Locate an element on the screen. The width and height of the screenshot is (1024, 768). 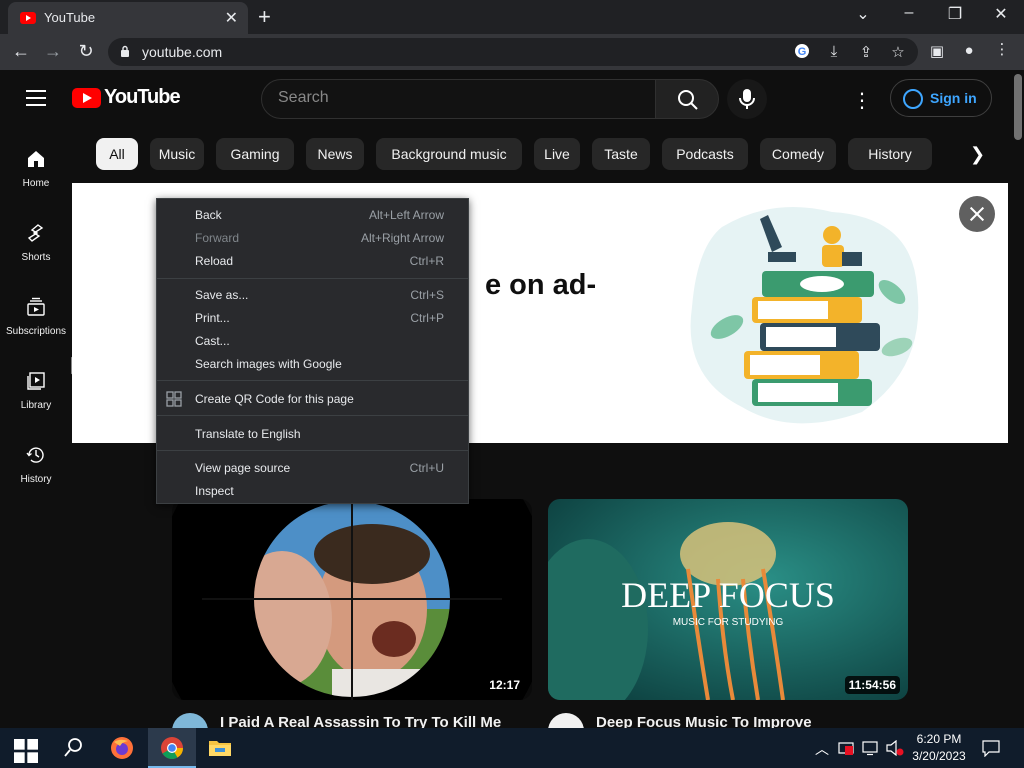
settings-more-icon: ⋮ is located at coordinates (862, 100).